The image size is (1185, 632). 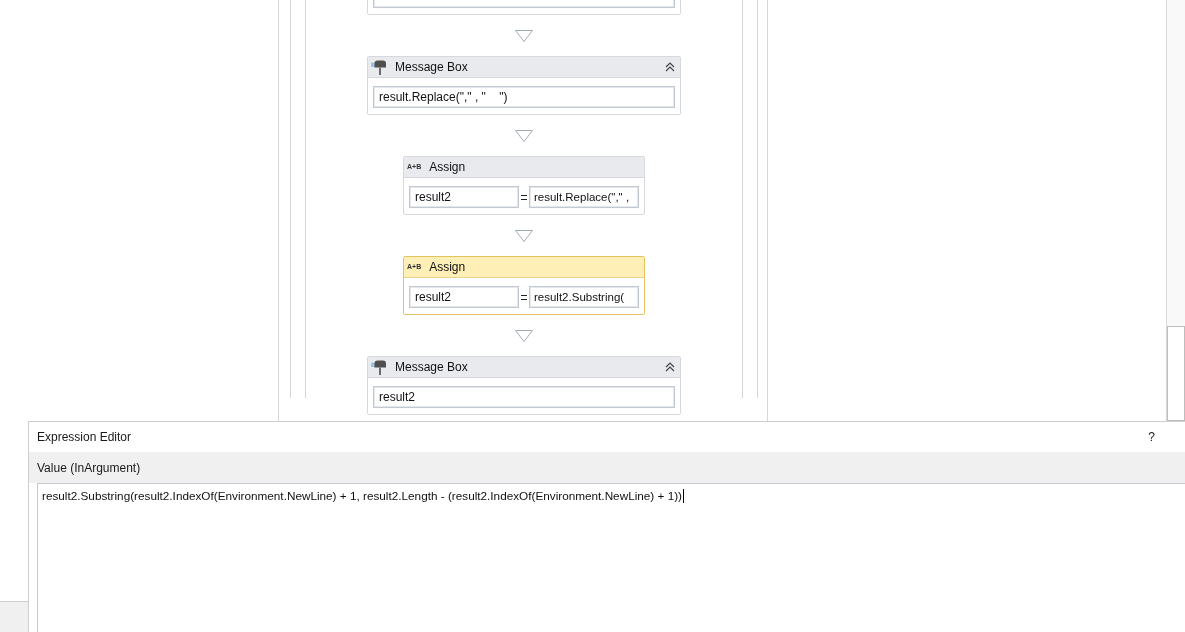 I want to click on help-button: ?, so click(x=1151, y=437).